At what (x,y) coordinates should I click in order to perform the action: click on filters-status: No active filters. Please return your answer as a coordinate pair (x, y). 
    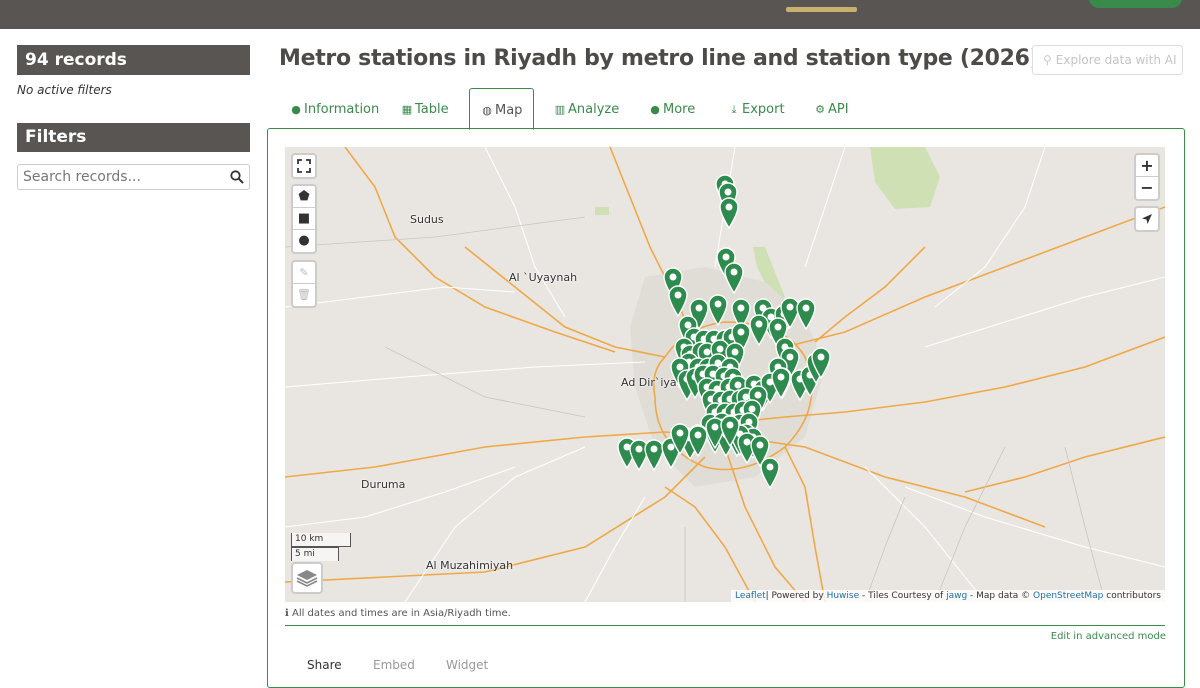
    Looking at the image, I should click on (64, 90).